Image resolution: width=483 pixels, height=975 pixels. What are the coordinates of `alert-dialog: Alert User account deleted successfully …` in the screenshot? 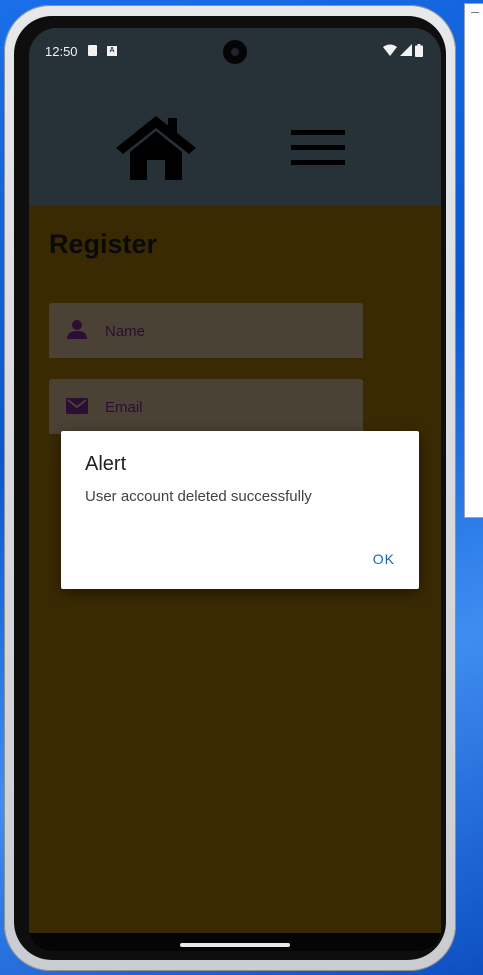 It's located at (240, 510).